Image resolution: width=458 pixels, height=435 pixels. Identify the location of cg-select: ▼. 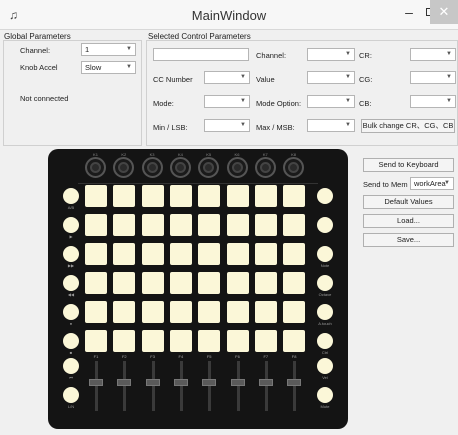
(433, 77).